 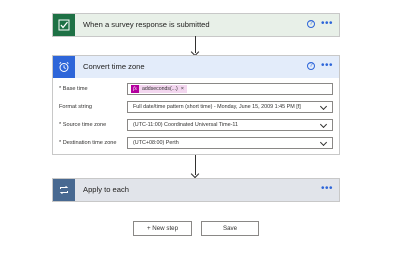 I want to click on alarm-clock-icon, so click(x=64, y=67).